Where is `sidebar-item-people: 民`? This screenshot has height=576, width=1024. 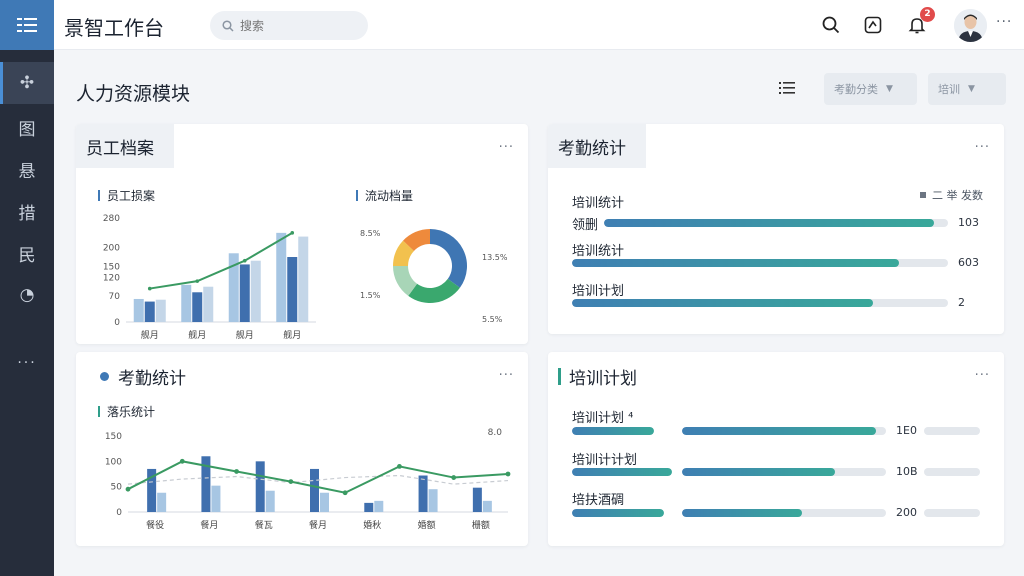 sidebar-item-people: 民 is located at coordinates (27, 253).